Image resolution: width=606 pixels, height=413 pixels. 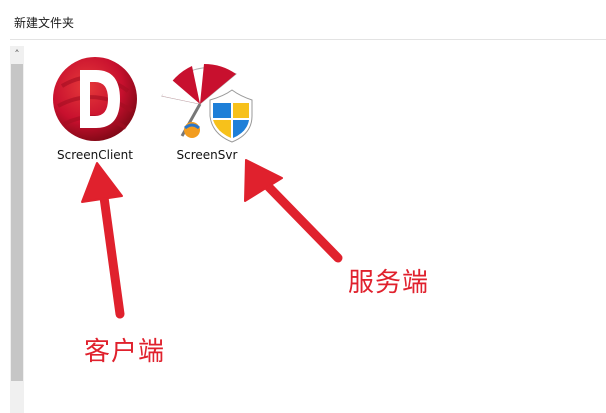 I want to click on chevron-up-icon: ˄, so click(x=17, y=55).